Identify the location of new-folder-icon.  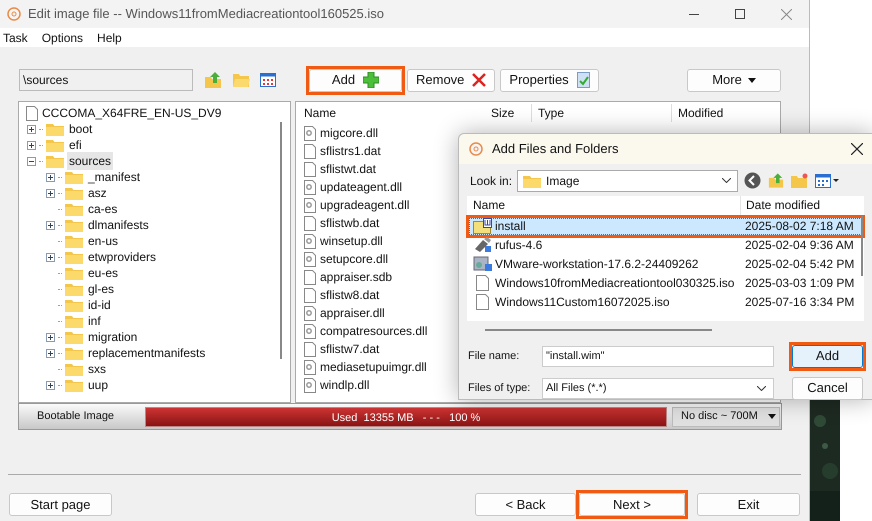
(799, 180).